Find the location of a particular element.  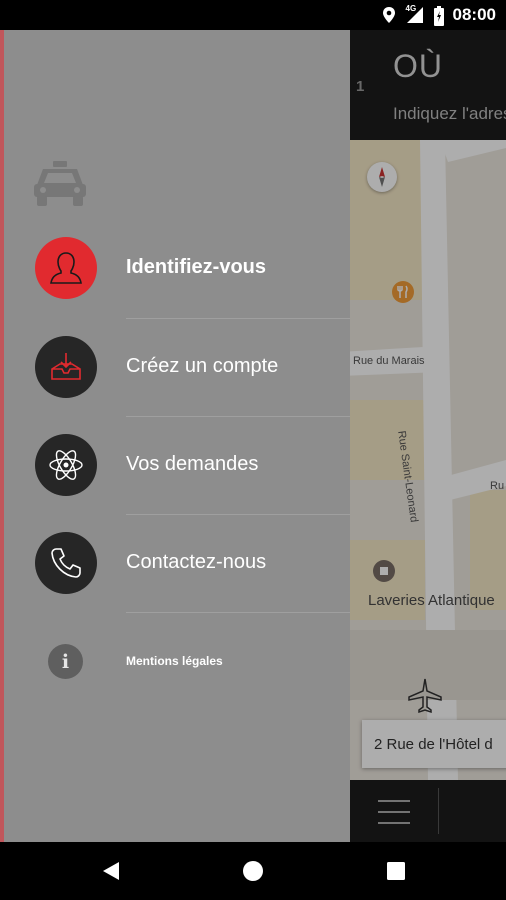

recents-square-icon is located at coordinates (396, 871).